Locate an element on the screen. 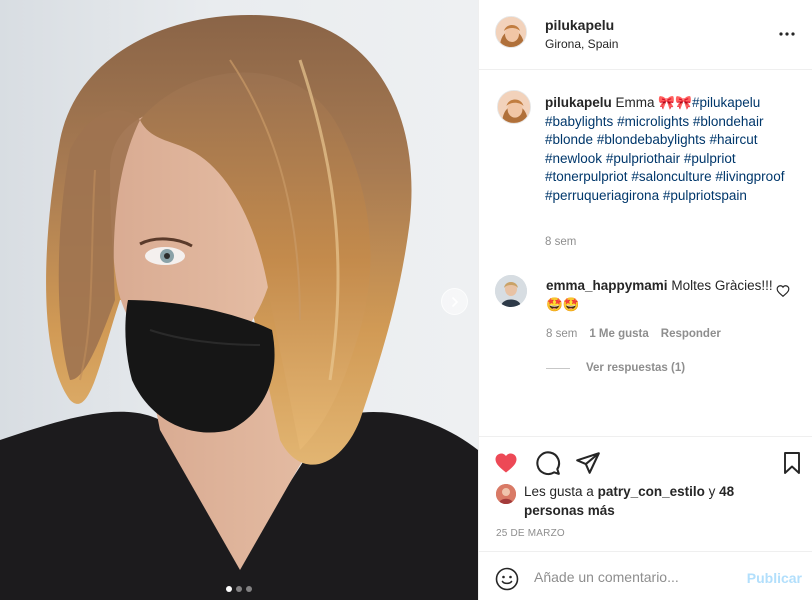 The image size is (812, 600). bookmark-icon is located at coordinates (792, 463).